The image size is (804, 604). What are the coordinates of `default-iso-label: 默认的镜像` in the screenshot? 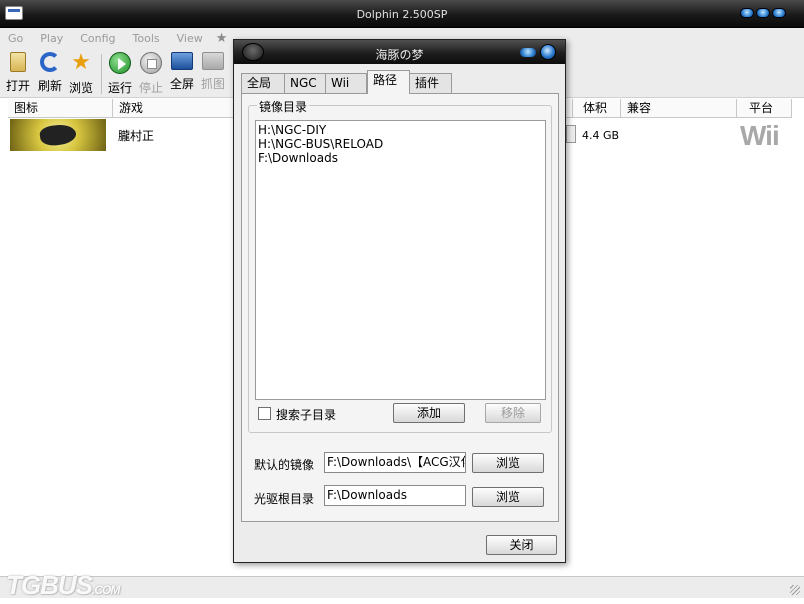 It's located at (284, 465).